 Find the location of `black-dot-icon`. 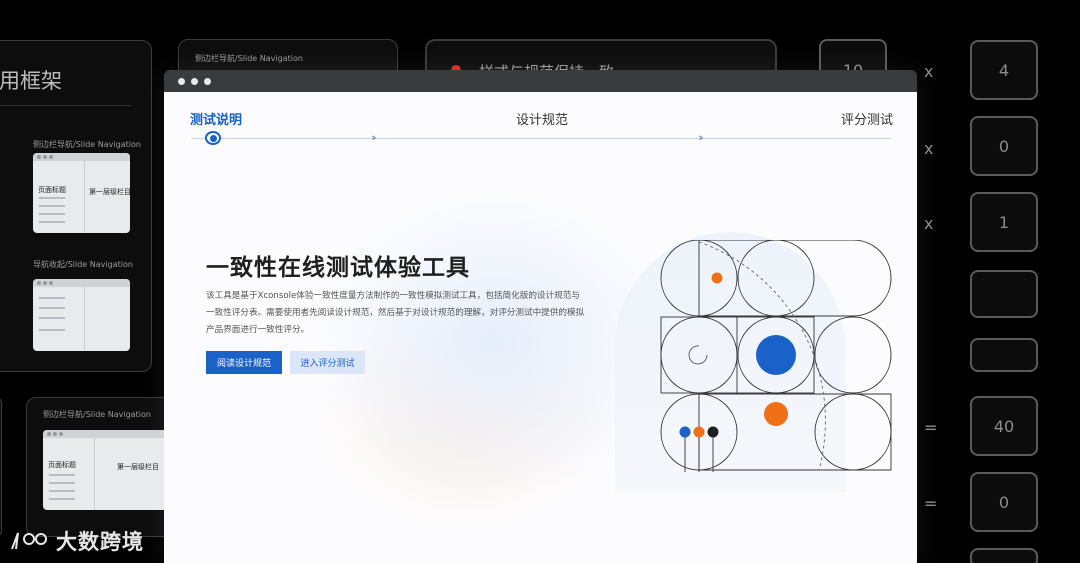

black-dot-icon is located at coordinates (713, 432).